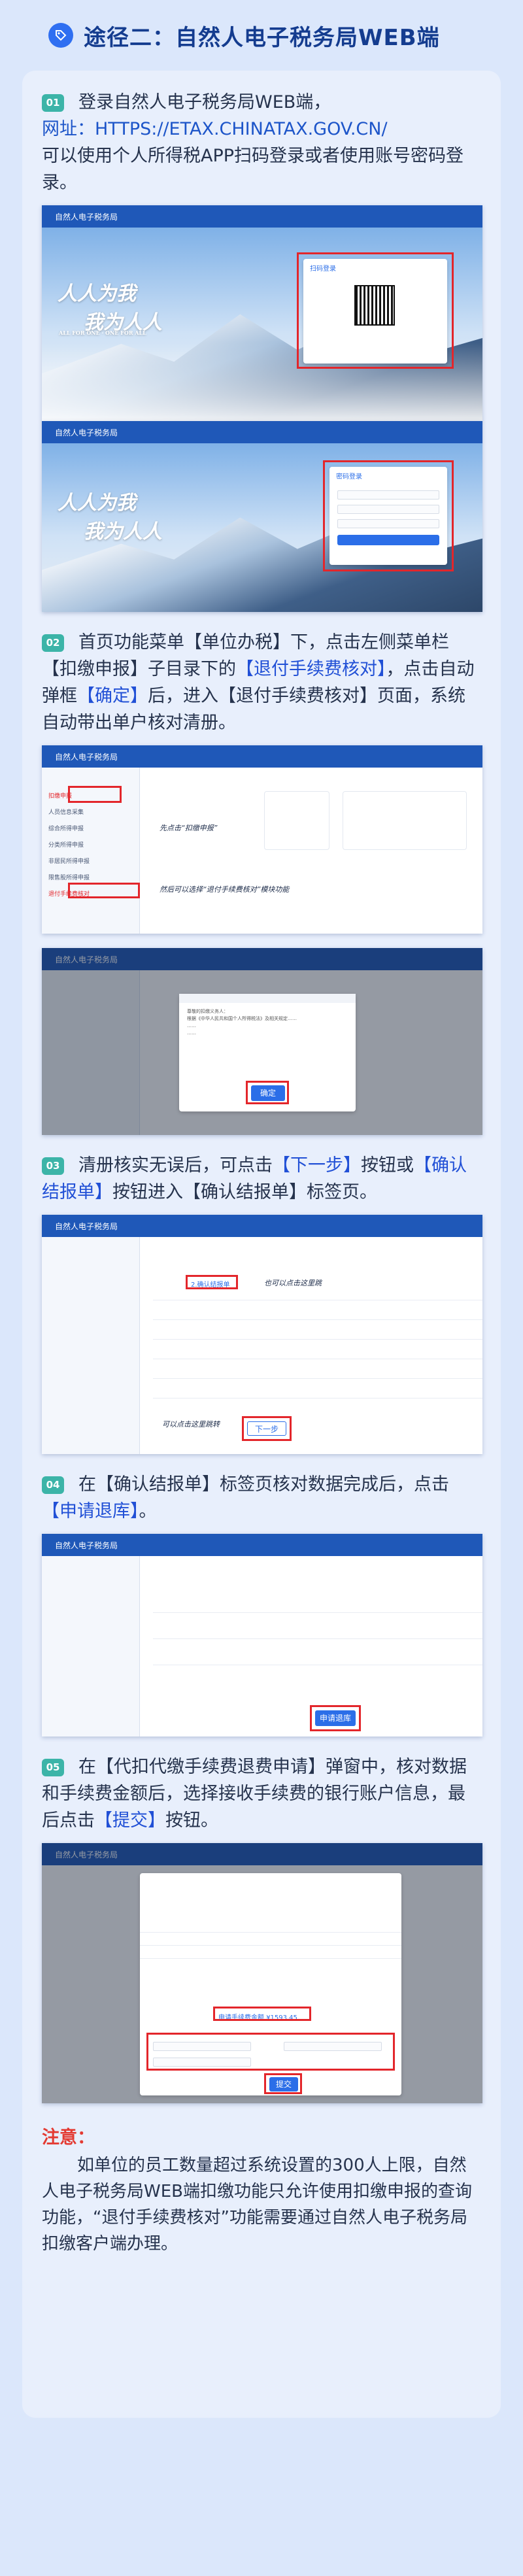  Describe the element at coordinates (212, 1282) in the screenshot. I see `highlight-tab-confirm` at that location.